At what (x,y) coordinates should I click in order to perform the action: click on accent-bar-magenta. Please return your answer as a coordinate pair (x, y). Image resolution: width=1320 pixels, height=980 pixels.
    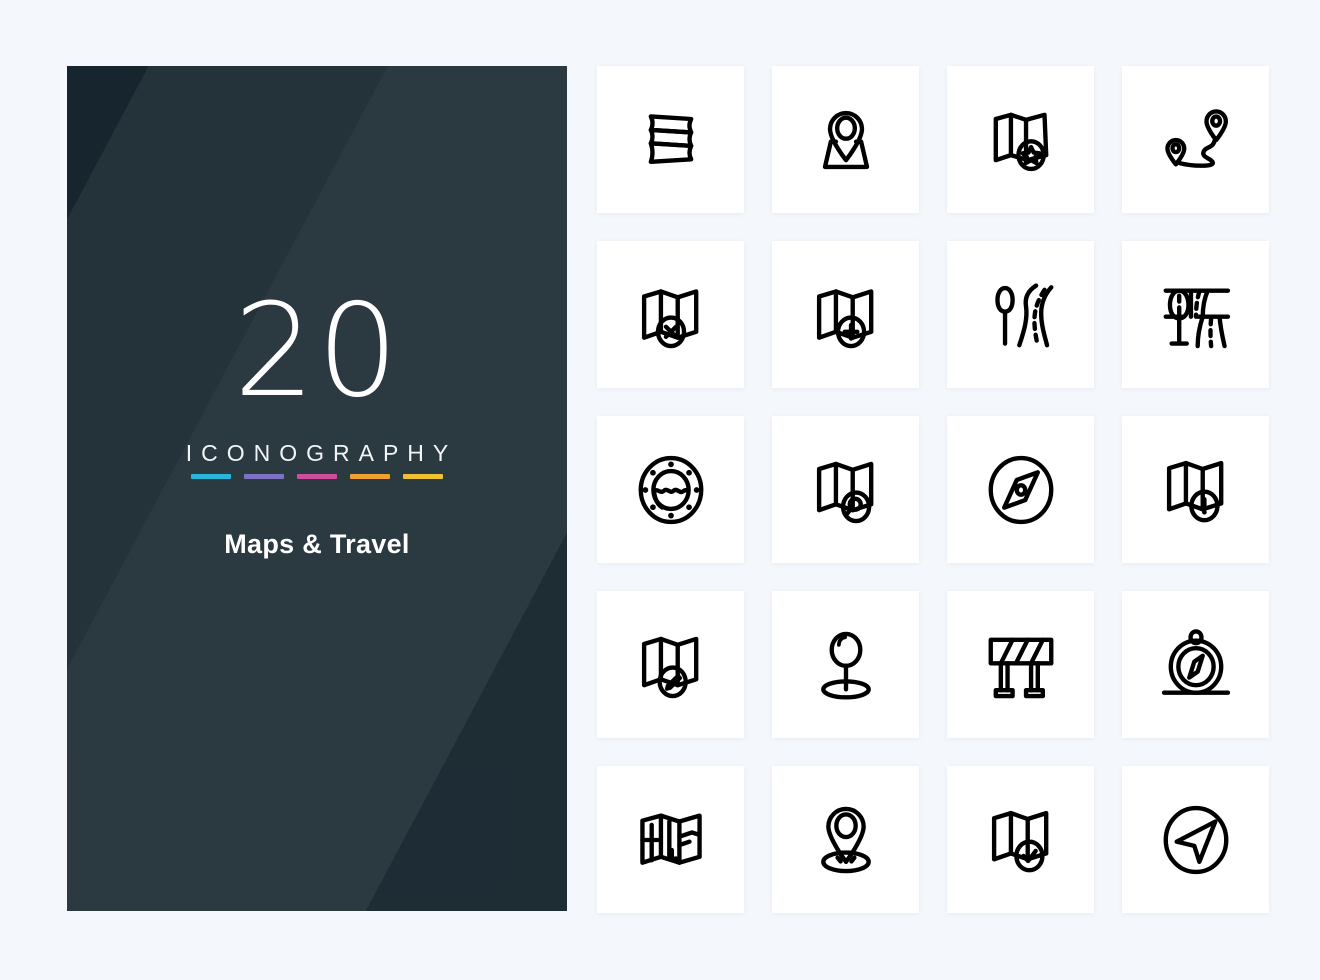
    Looking at the image, I should click on (317, 476).